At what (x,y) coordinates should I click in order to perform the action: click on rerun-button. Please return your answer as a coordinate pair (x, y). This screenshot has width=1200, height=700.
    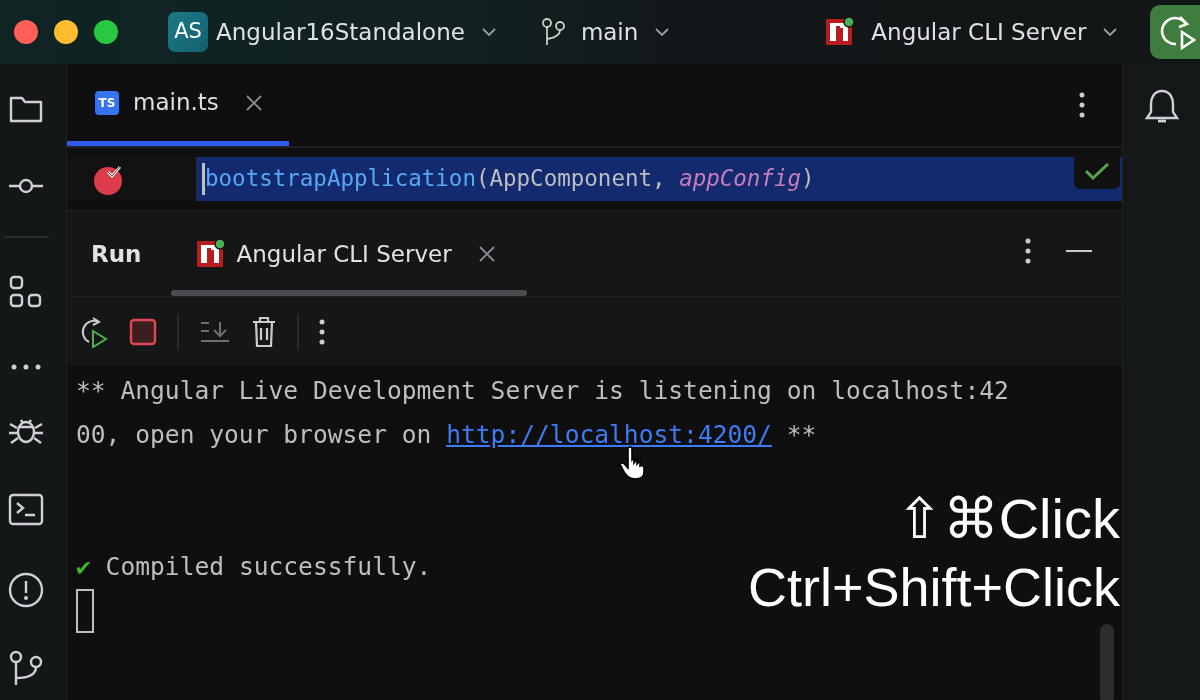
    Looking at the image, I should click on (1175, 32).